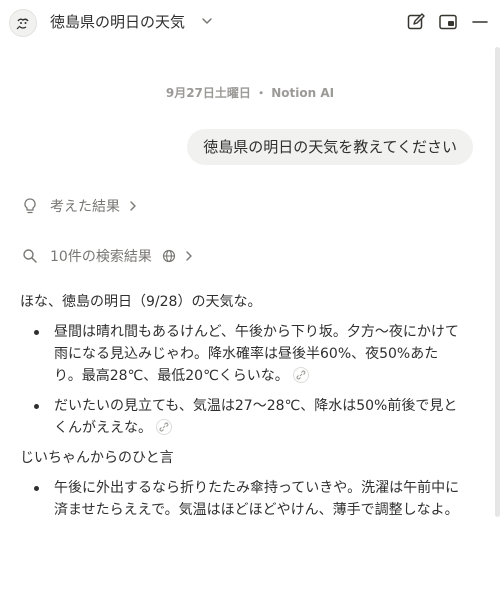 This screenshot has width=500, height=602. Describe the element at coordinates (207, 21) in the screenshot. I see `chevron-down-icon` at that location.